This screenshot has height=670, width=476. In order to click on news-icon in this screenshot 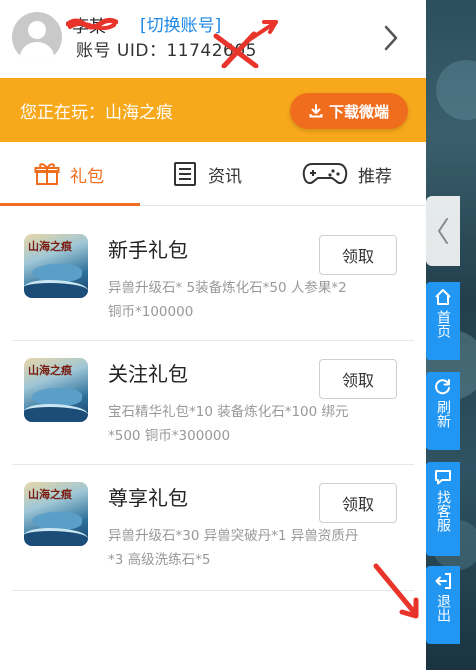, I will do `click(185, 174)`.